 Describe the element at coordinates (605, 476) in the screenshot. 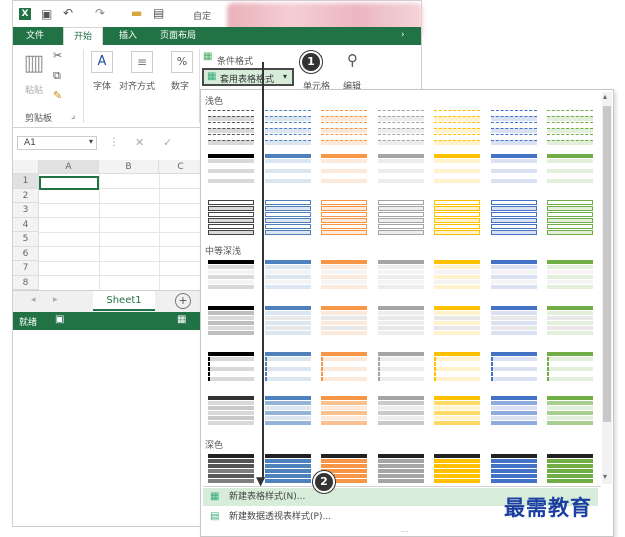

I see `scroll-down-icon: ▾` at that location.